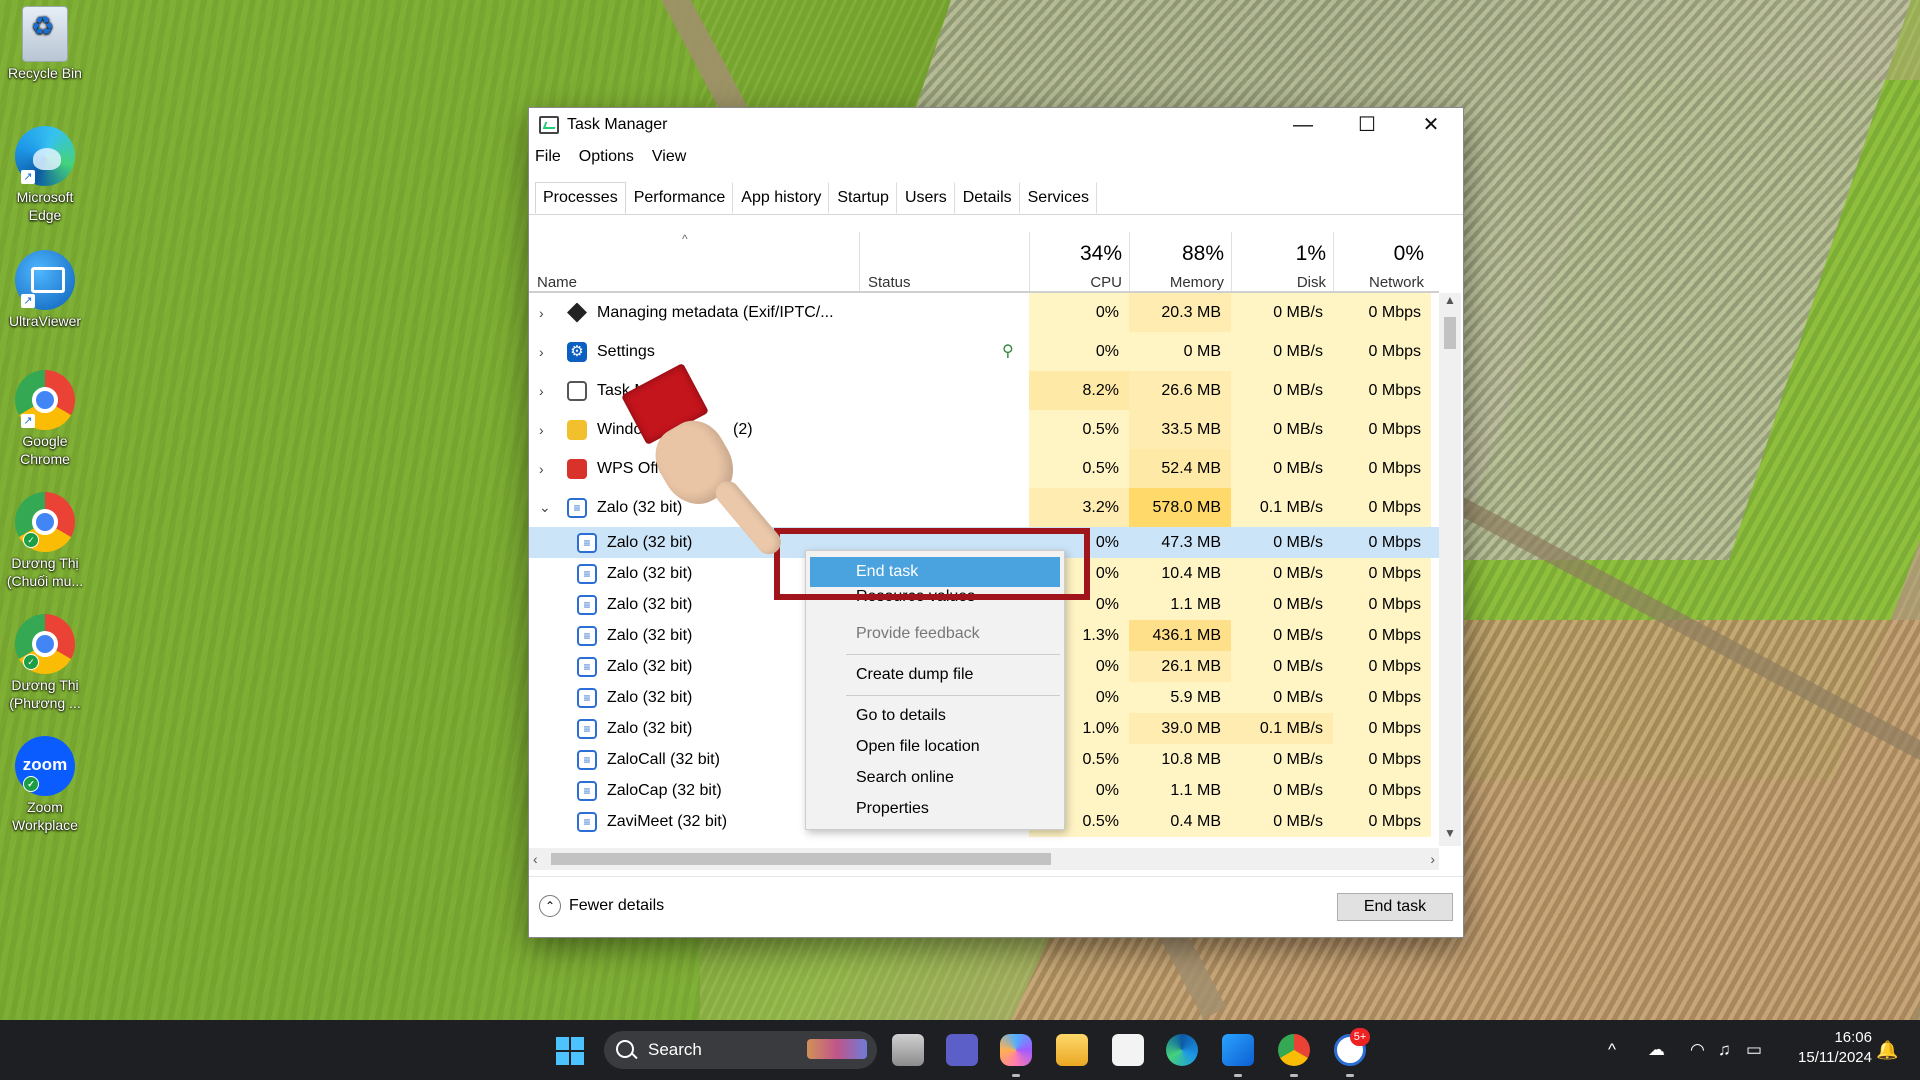  What do you see at coordinates (1016, 1050) in the screenshot?
I see `copilot-icon` at bounding box center [1016, 1050].